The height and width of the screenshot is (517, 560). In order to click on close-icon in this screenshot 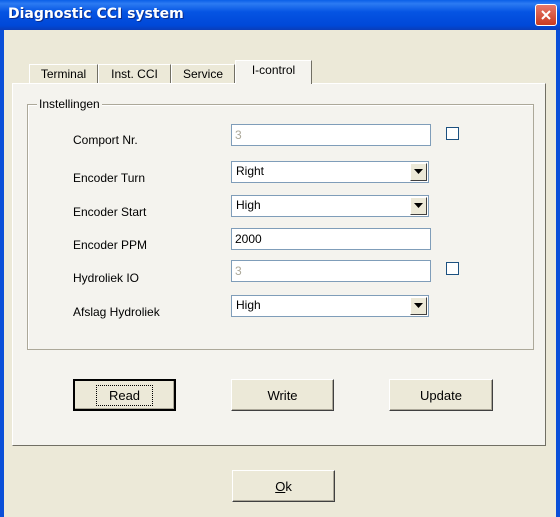, I will do `click(546, 15)`.